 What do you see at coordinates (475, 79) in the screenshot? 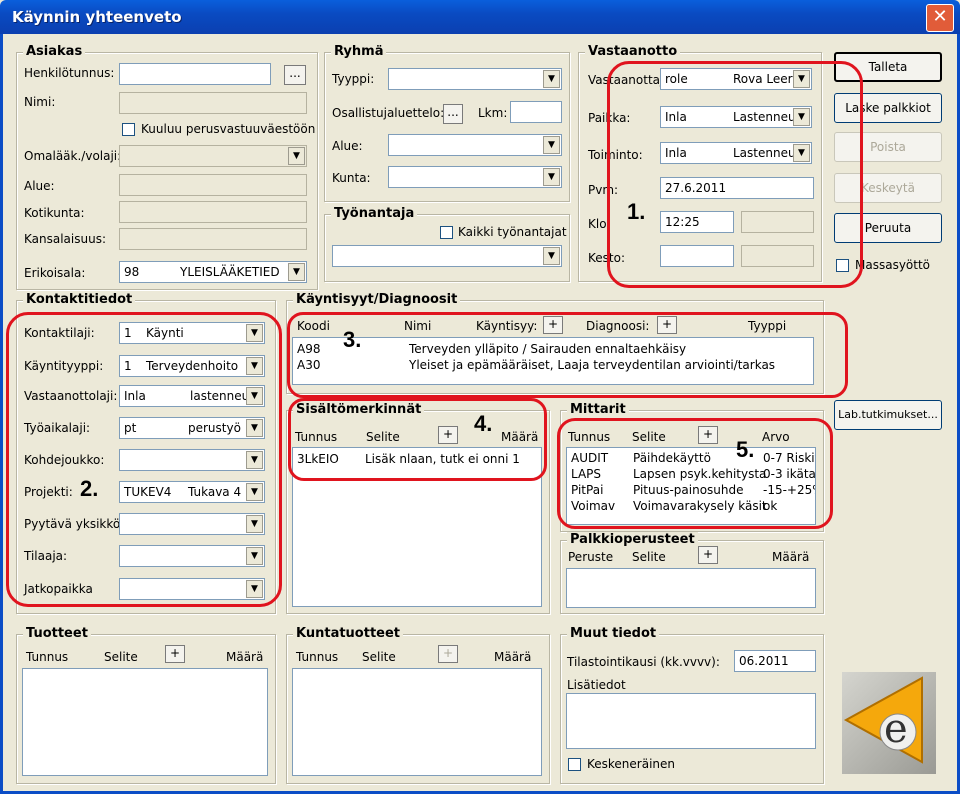
I see `ryhma-tyyppi-select: ▼` at bounding box center [475, 79].